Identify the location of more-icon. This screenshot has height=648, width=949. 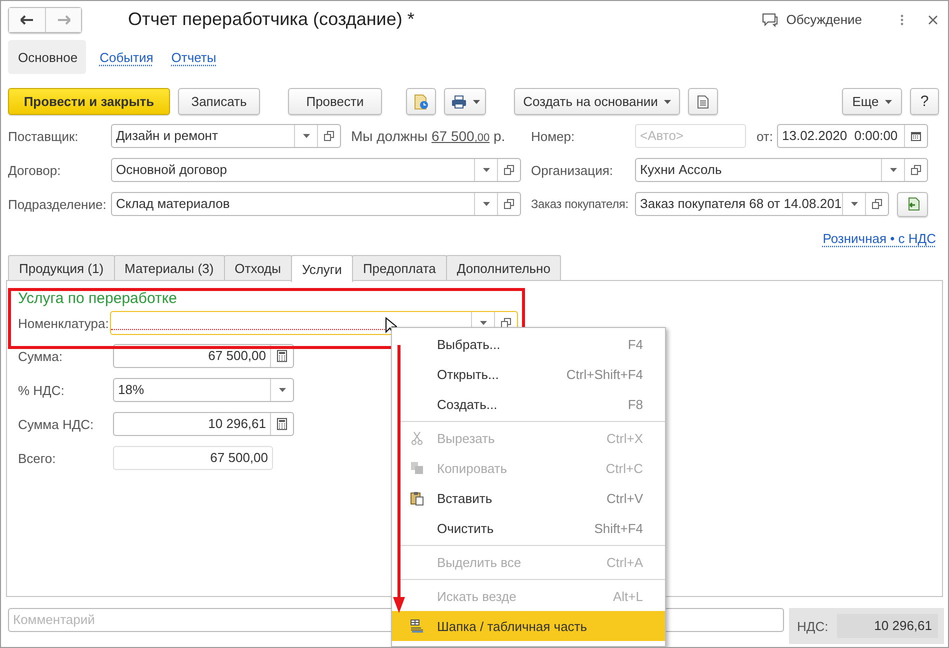
(902, 20).